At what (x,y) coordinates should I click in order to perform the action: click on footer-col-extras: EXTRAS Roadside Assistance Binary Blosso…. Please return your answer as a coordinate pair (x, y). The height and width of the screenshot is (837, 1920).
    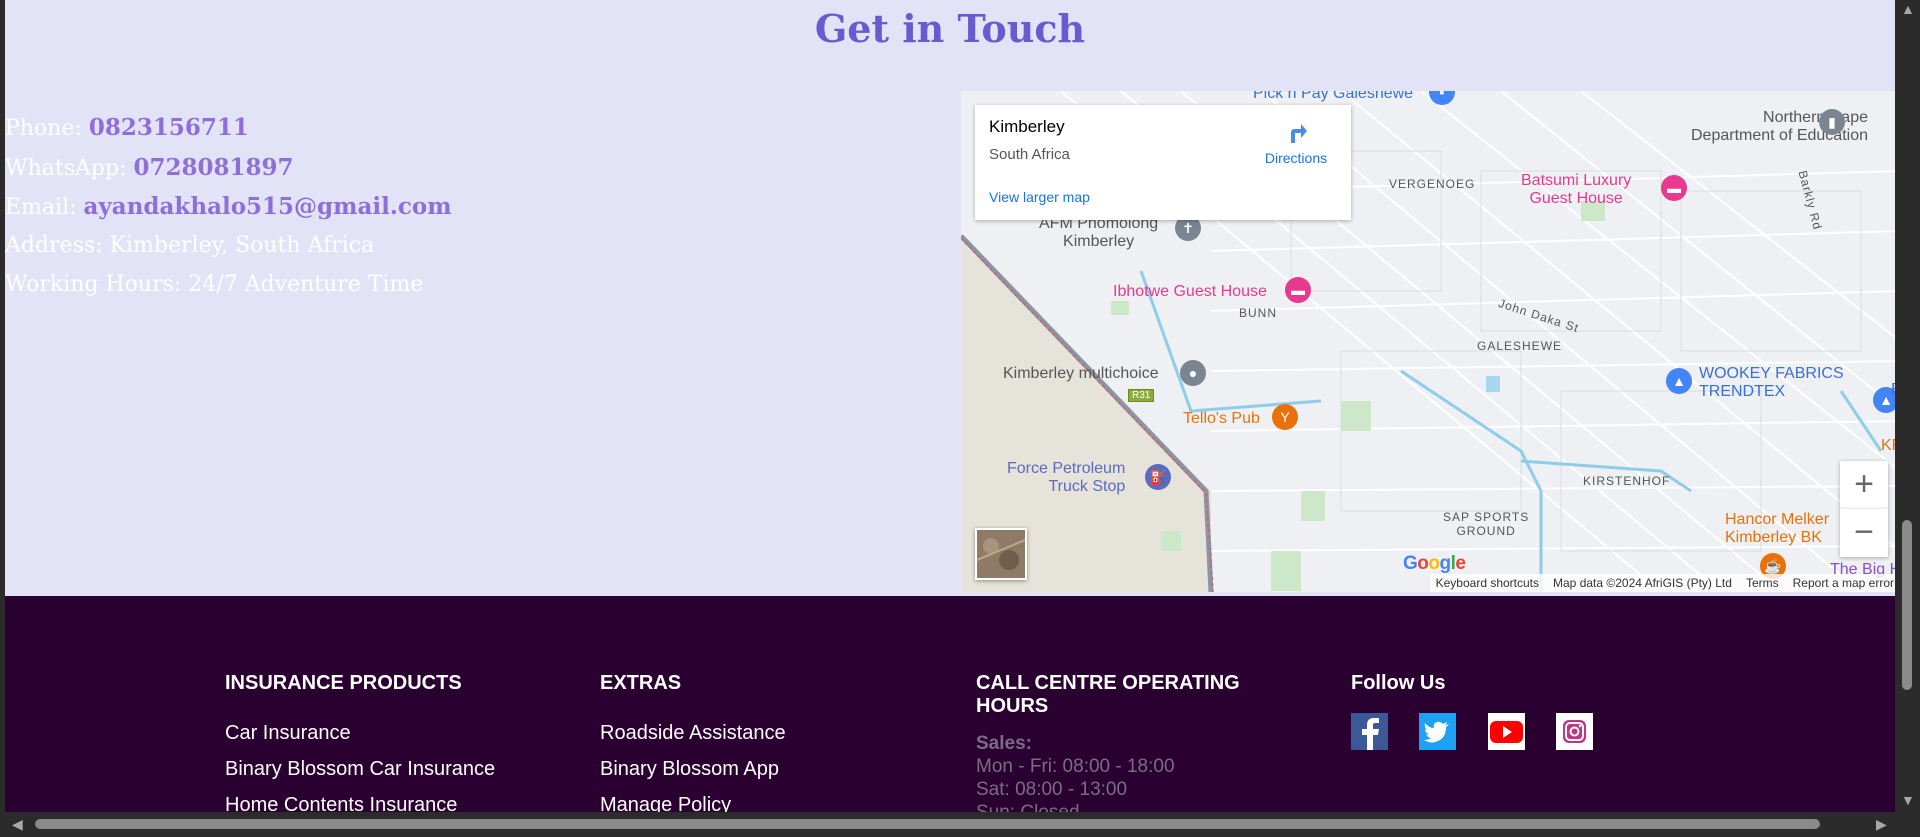
    Looking at the image, I should click on (765, 742).